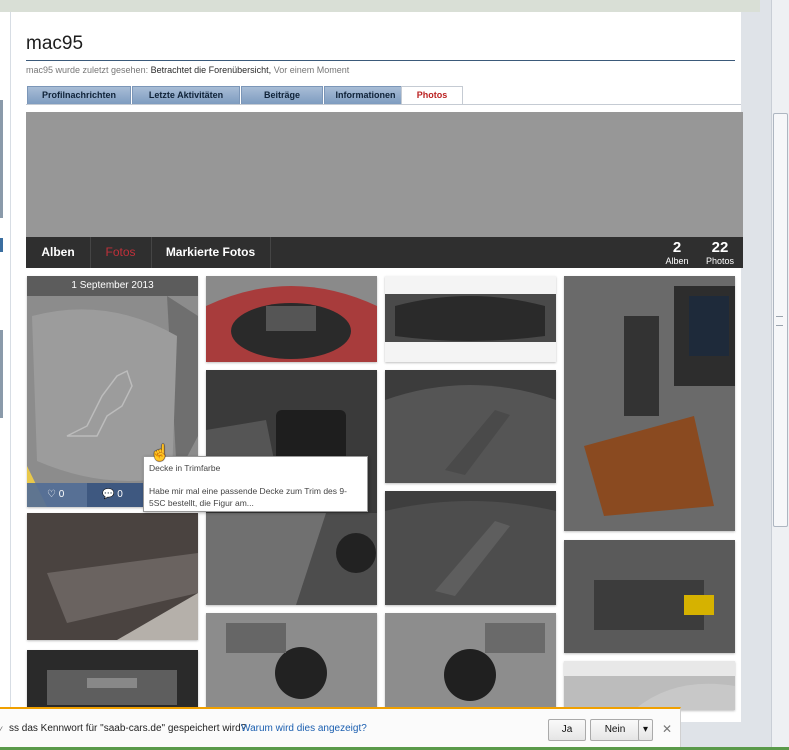  Describe the element at coordinates (667, 729) in the screenshot. I see `close-icon: ✕` at that location.